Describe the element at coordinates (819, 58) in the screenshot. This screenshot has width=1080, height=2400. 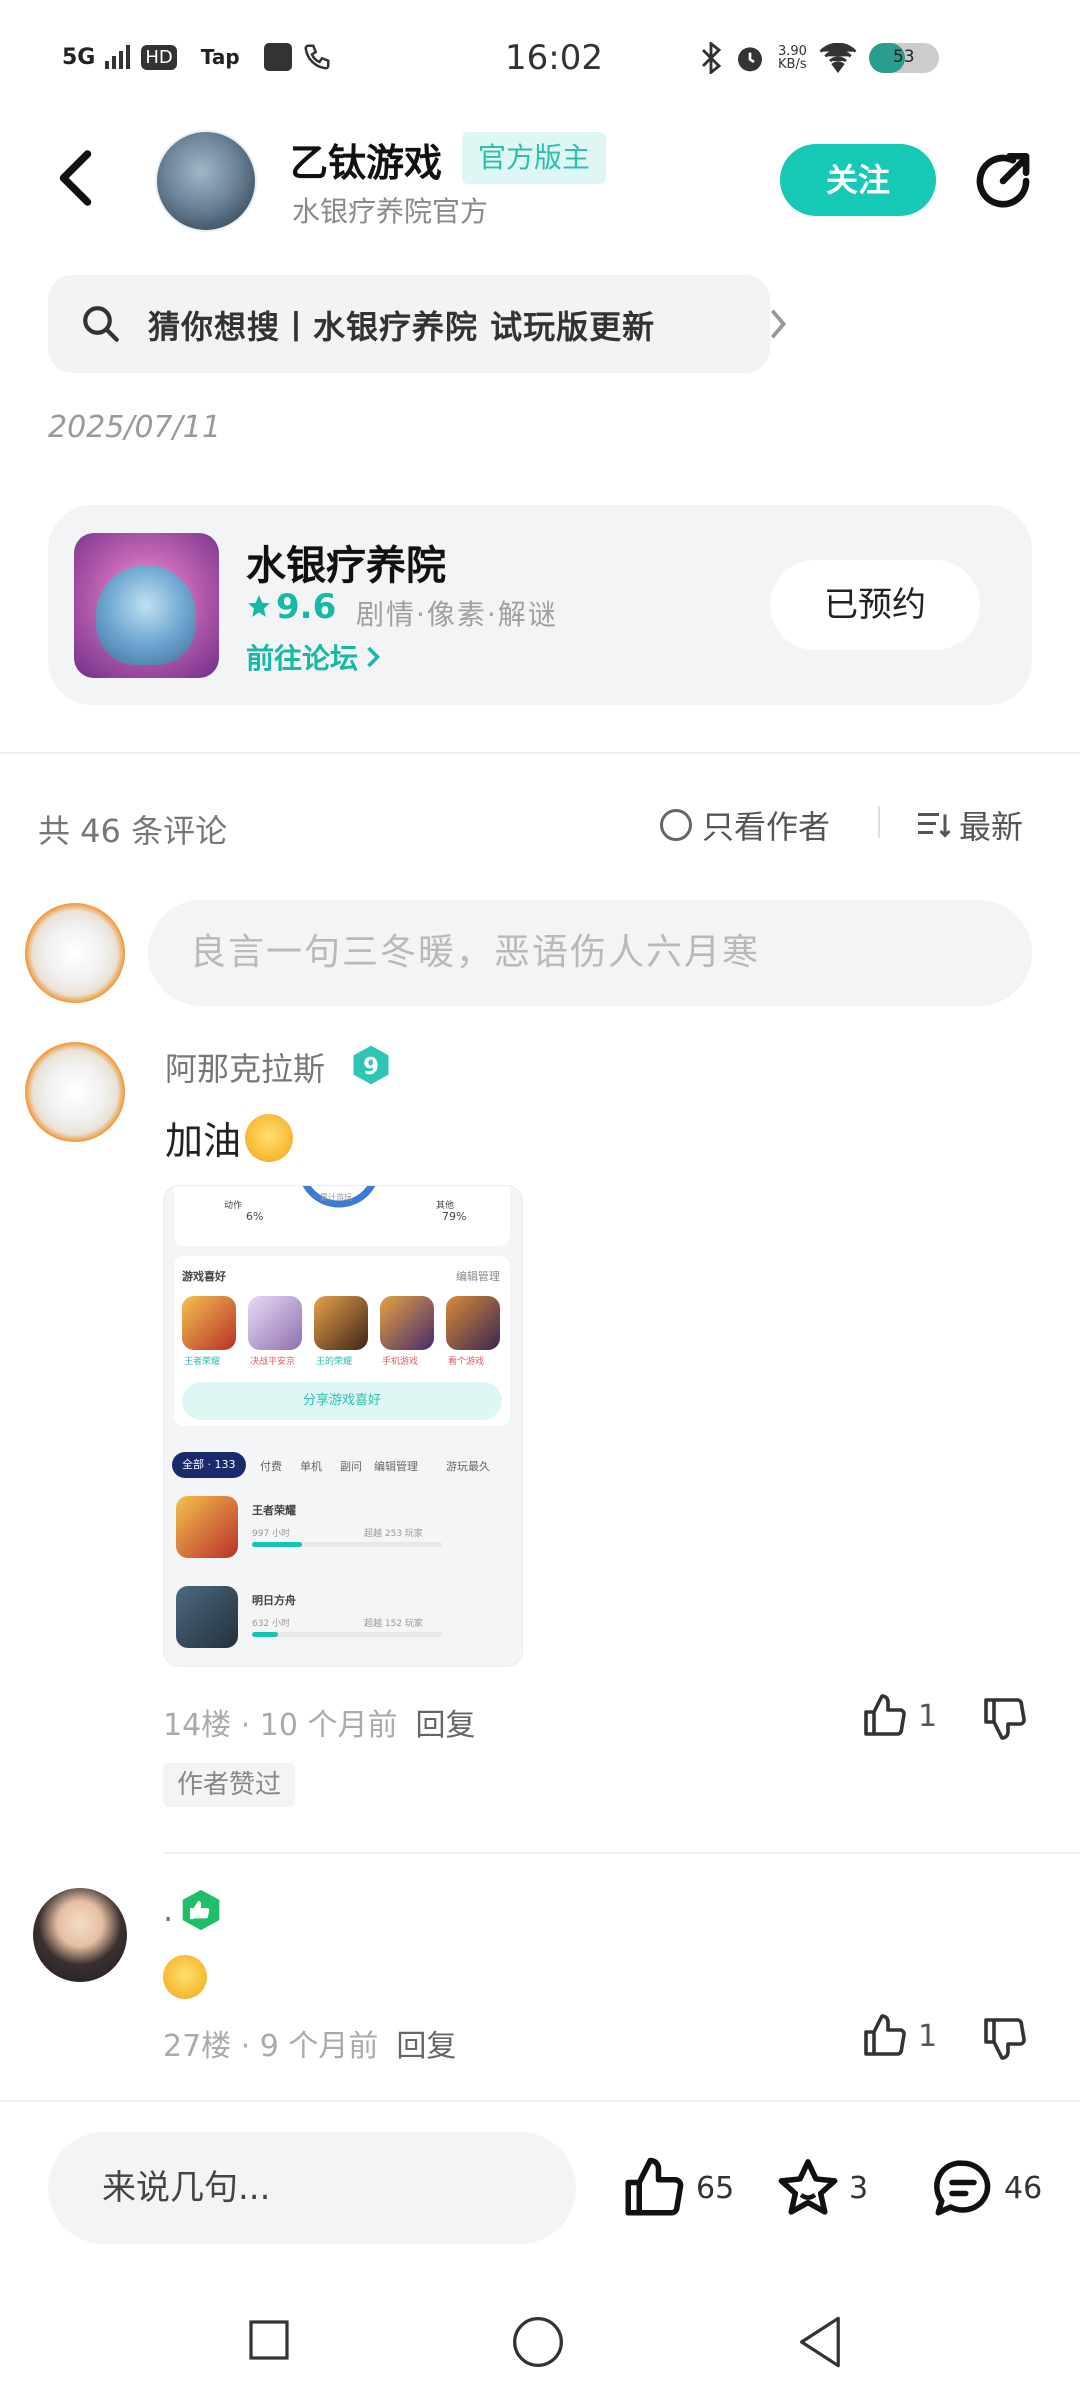
I see `status-right: 3.90 KB/s 53` at that location.